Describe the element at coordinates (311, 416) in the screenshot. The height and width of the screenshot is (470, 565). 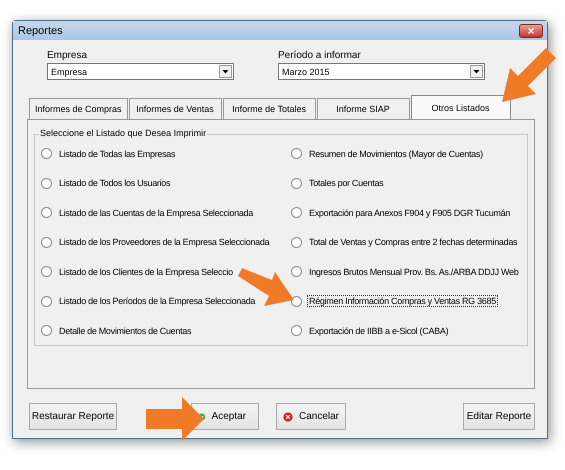
I see `cancel-button: Cancelar` at that location.